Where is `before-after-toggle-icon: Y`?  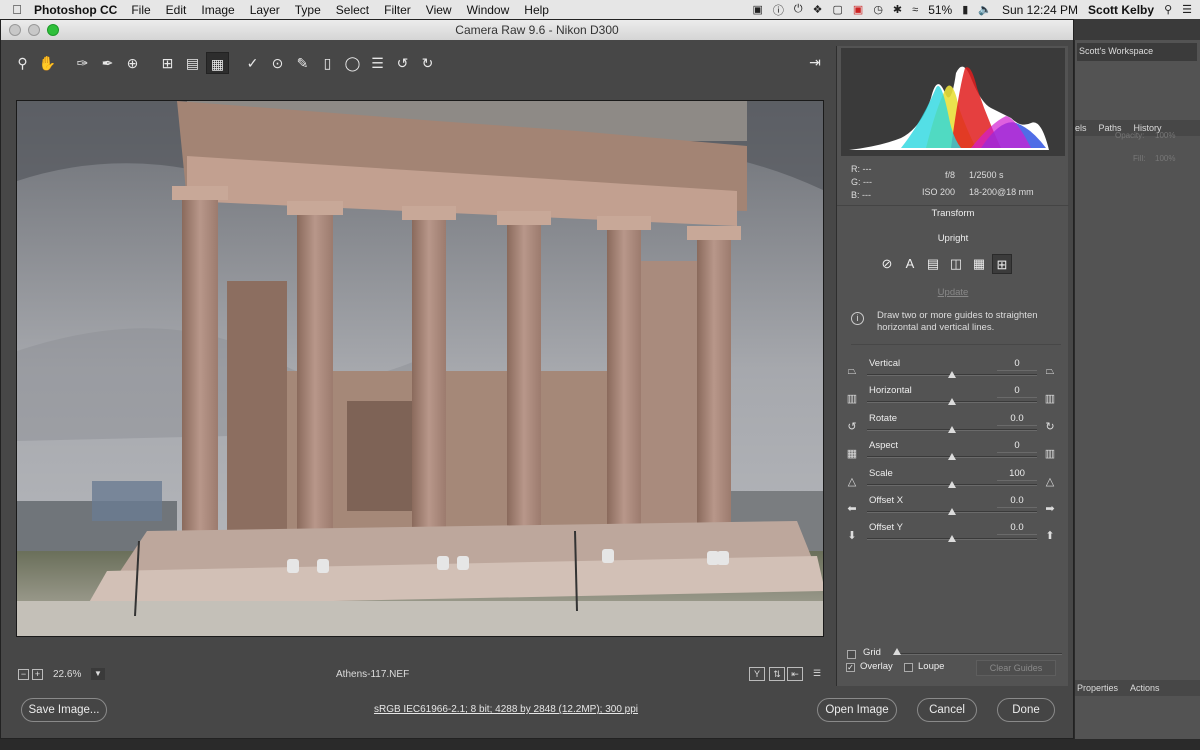
before-after-toggle-icon: Y is located at coordinates (757, 674).